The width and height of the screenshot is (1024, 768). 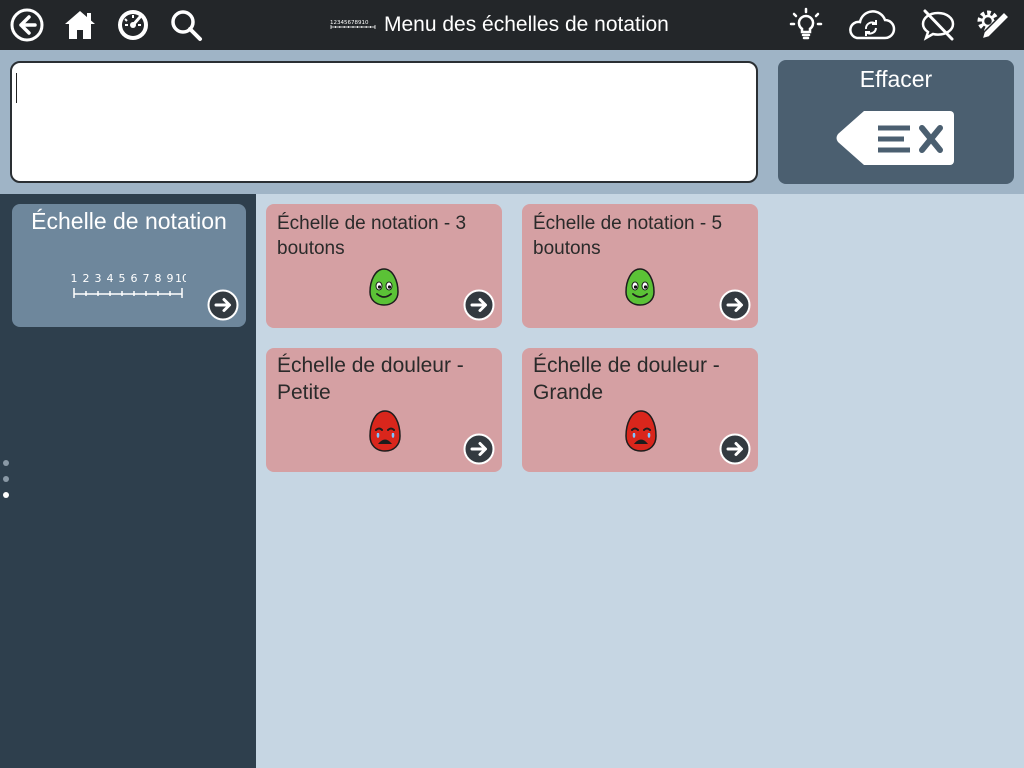 I want to click on scale-number: 7, so click(x=146, y=278).